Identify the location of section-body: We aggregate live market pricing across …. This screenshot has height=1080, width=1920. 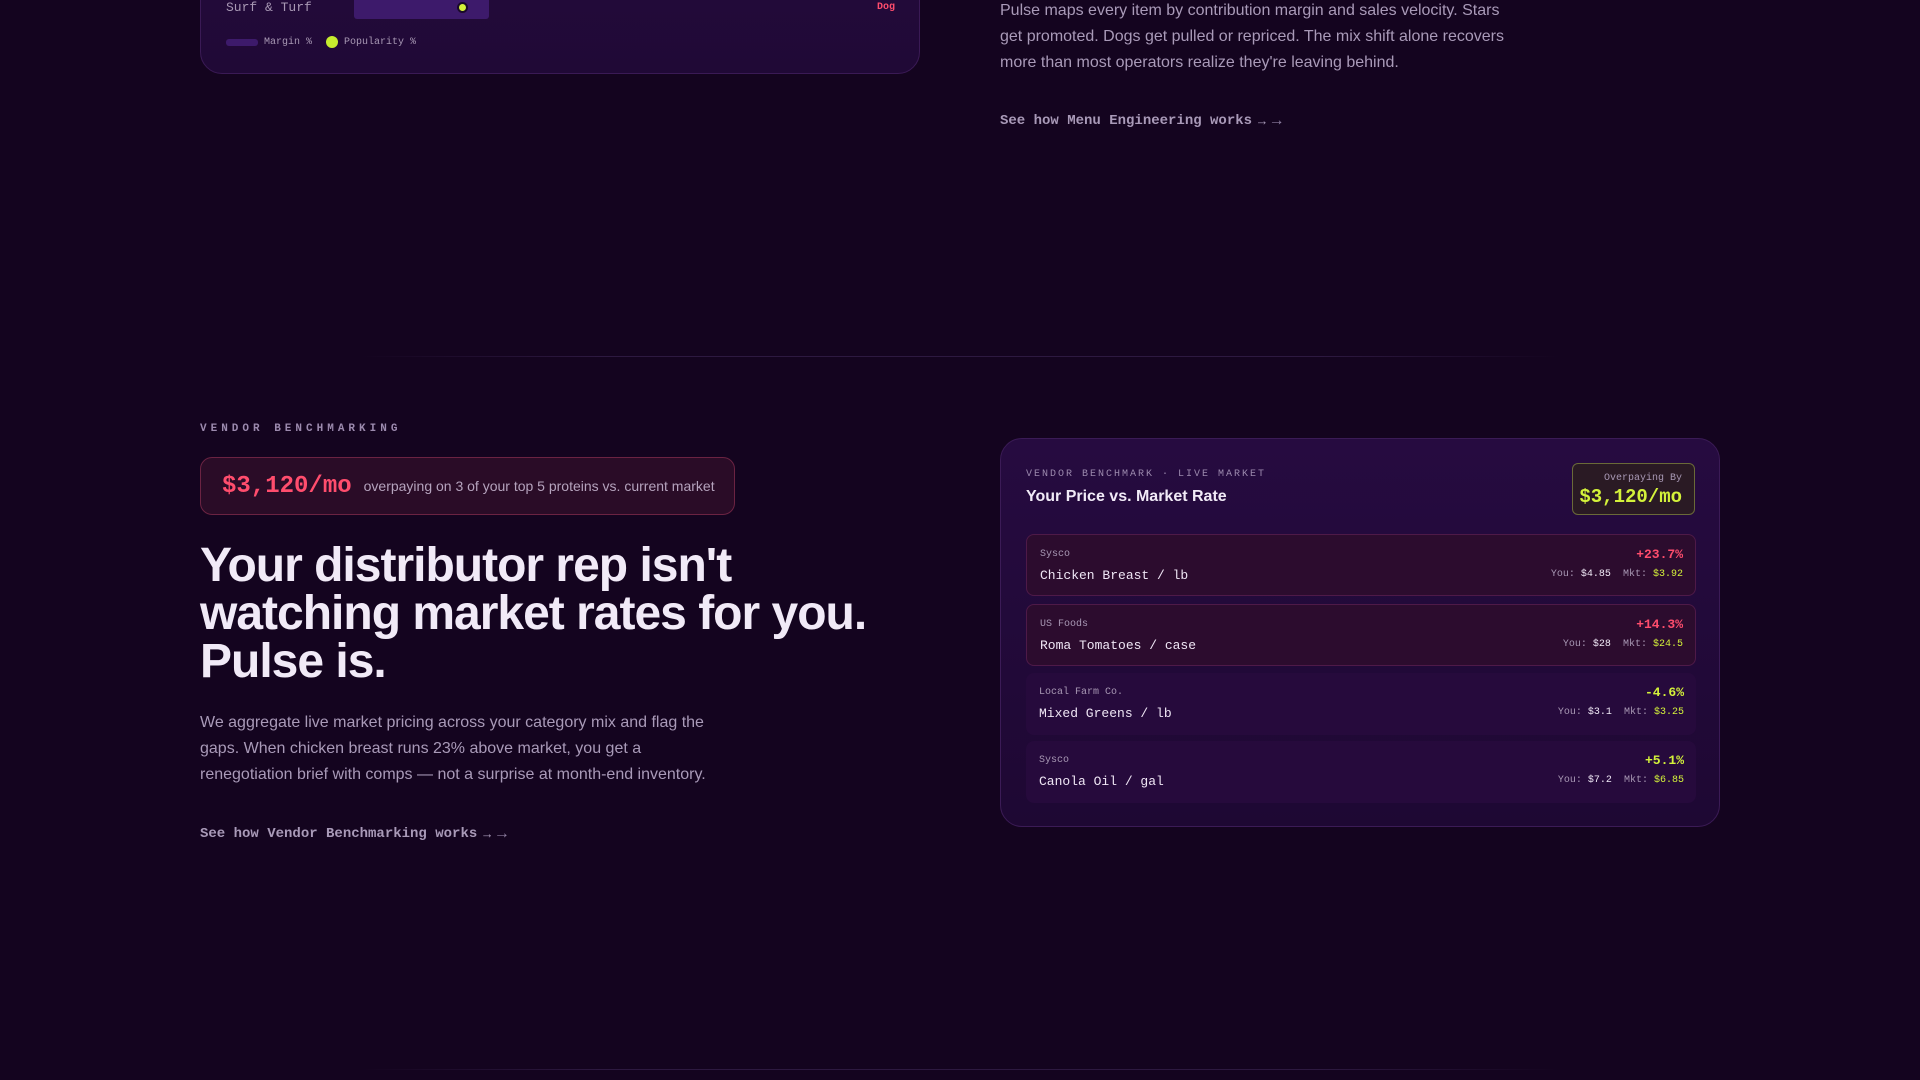
(453, 748).